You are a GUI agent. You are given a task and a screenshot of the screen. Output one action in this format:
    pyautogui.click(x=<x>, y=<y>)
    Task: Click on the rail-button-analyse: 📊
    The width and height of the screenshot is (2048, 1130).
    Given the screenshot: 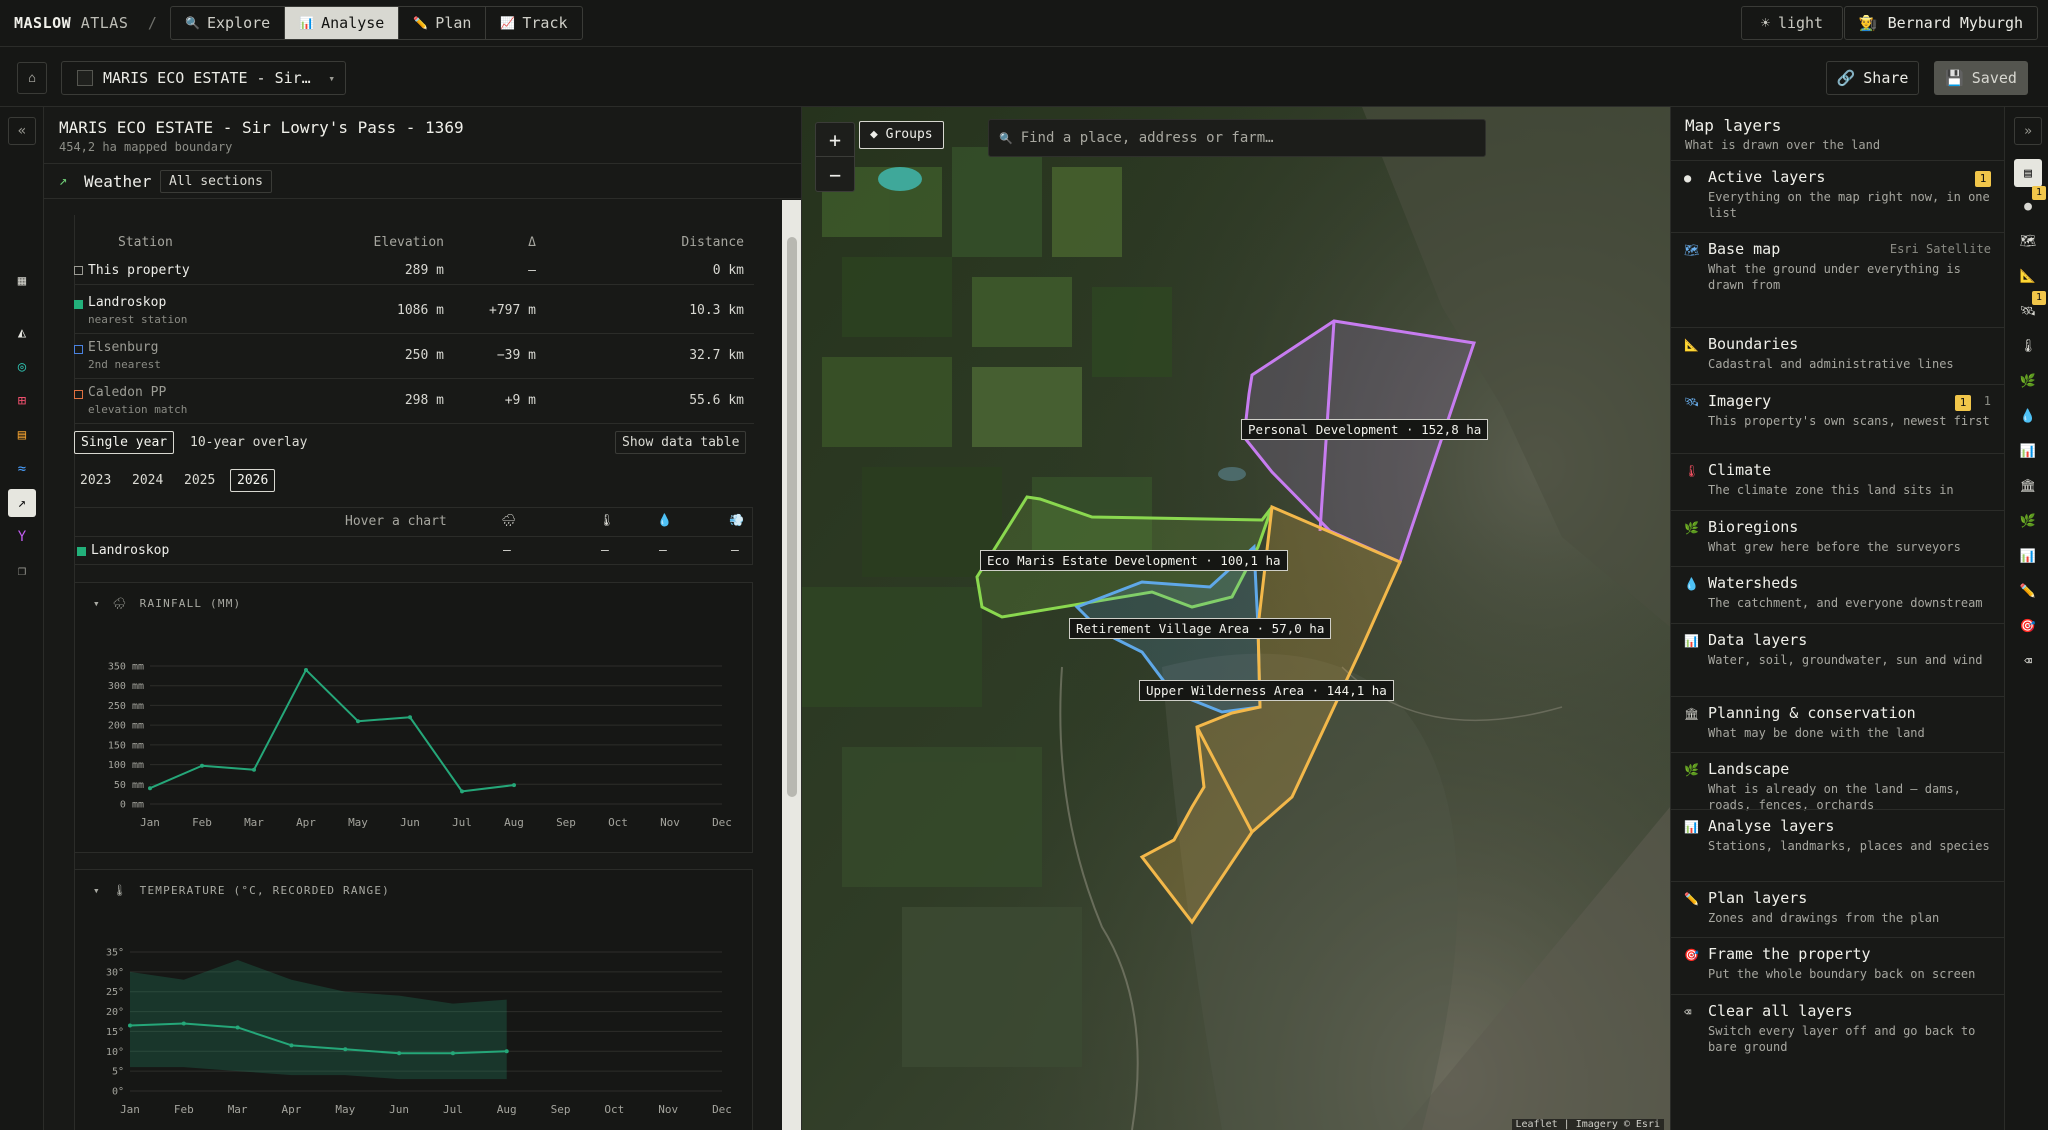 What is the action you would take?
    pyautogui.click(x=2028, y=556)
    